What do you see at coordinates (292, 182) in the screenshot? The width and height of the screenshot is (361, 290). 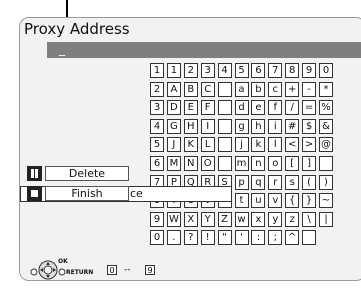 I see `keyboard-key: s` at bounding box center [292, 182].